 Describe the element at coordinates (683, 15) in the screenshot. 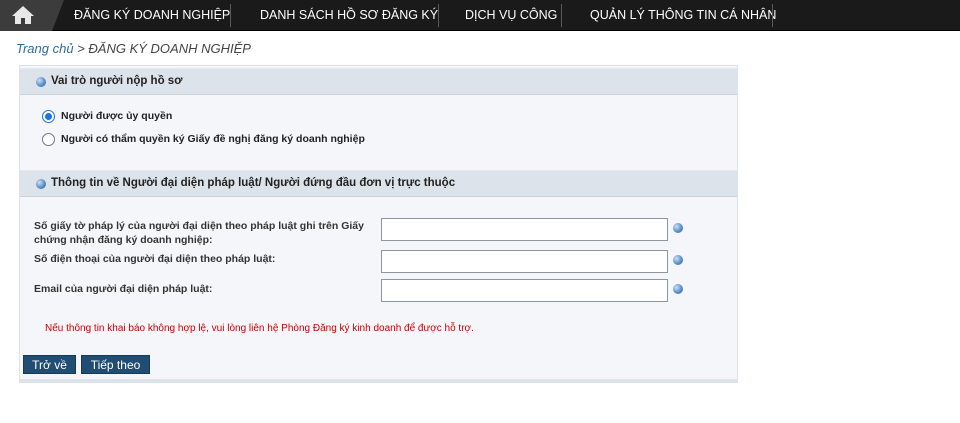

I see `nav-item-personal-info: QUẢN LÝ THÔNG TIN CÁ NHÂN` at that location.